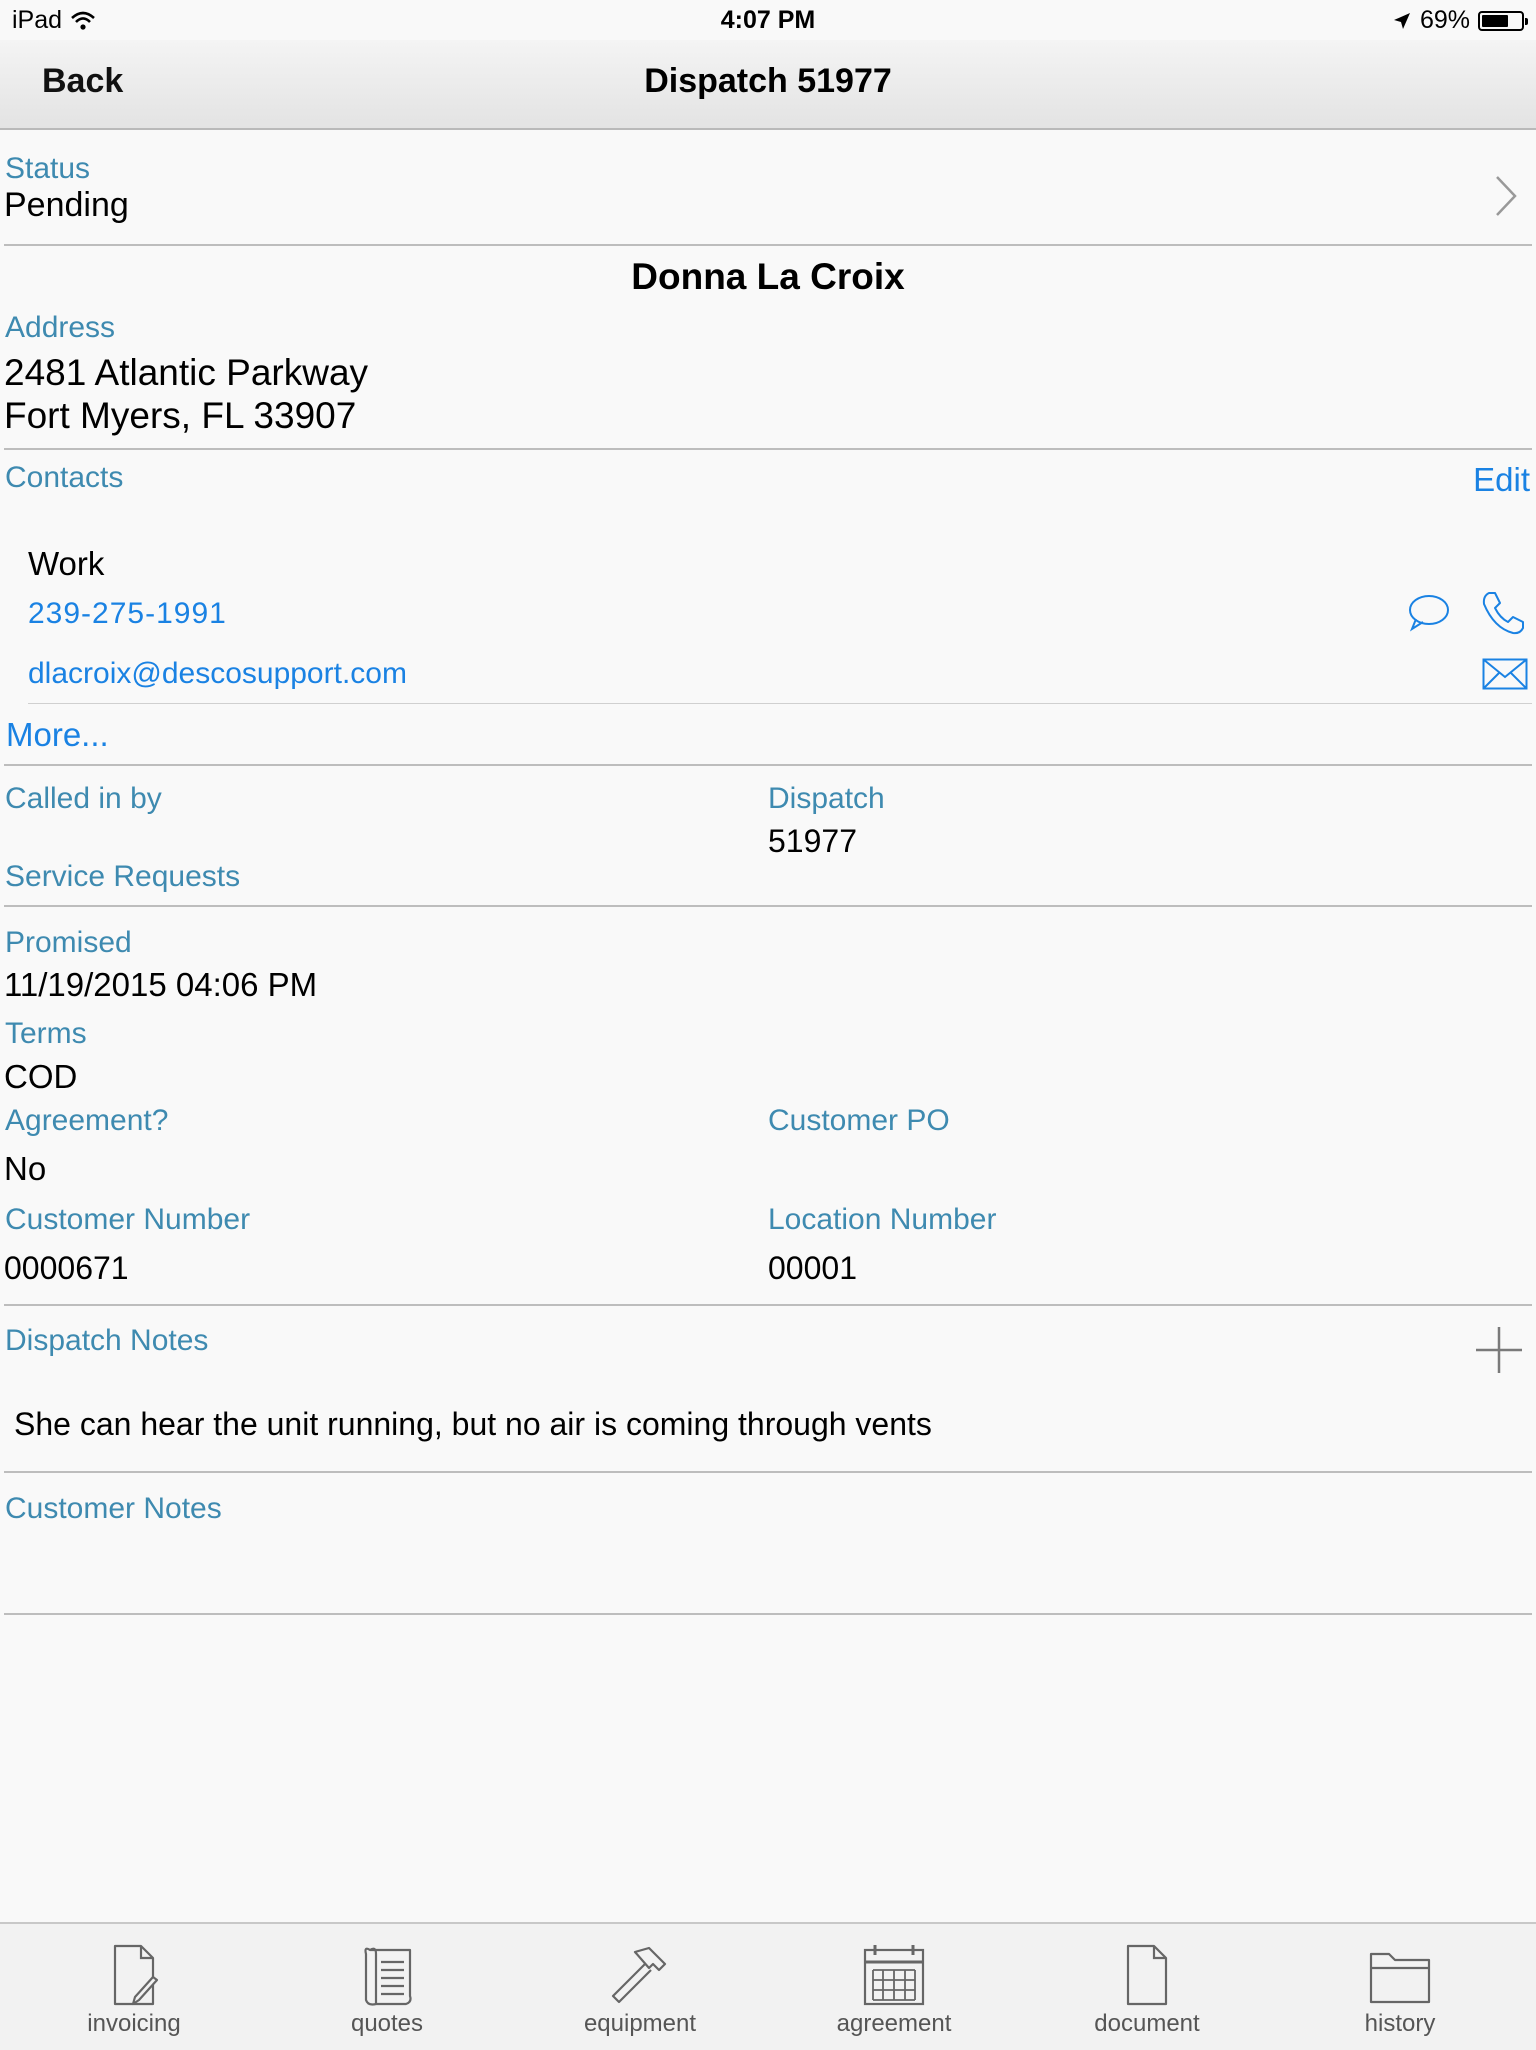 This screenshot has width=1536, height=2050. I want to click on tab-document: document, so click(1147, 1990).